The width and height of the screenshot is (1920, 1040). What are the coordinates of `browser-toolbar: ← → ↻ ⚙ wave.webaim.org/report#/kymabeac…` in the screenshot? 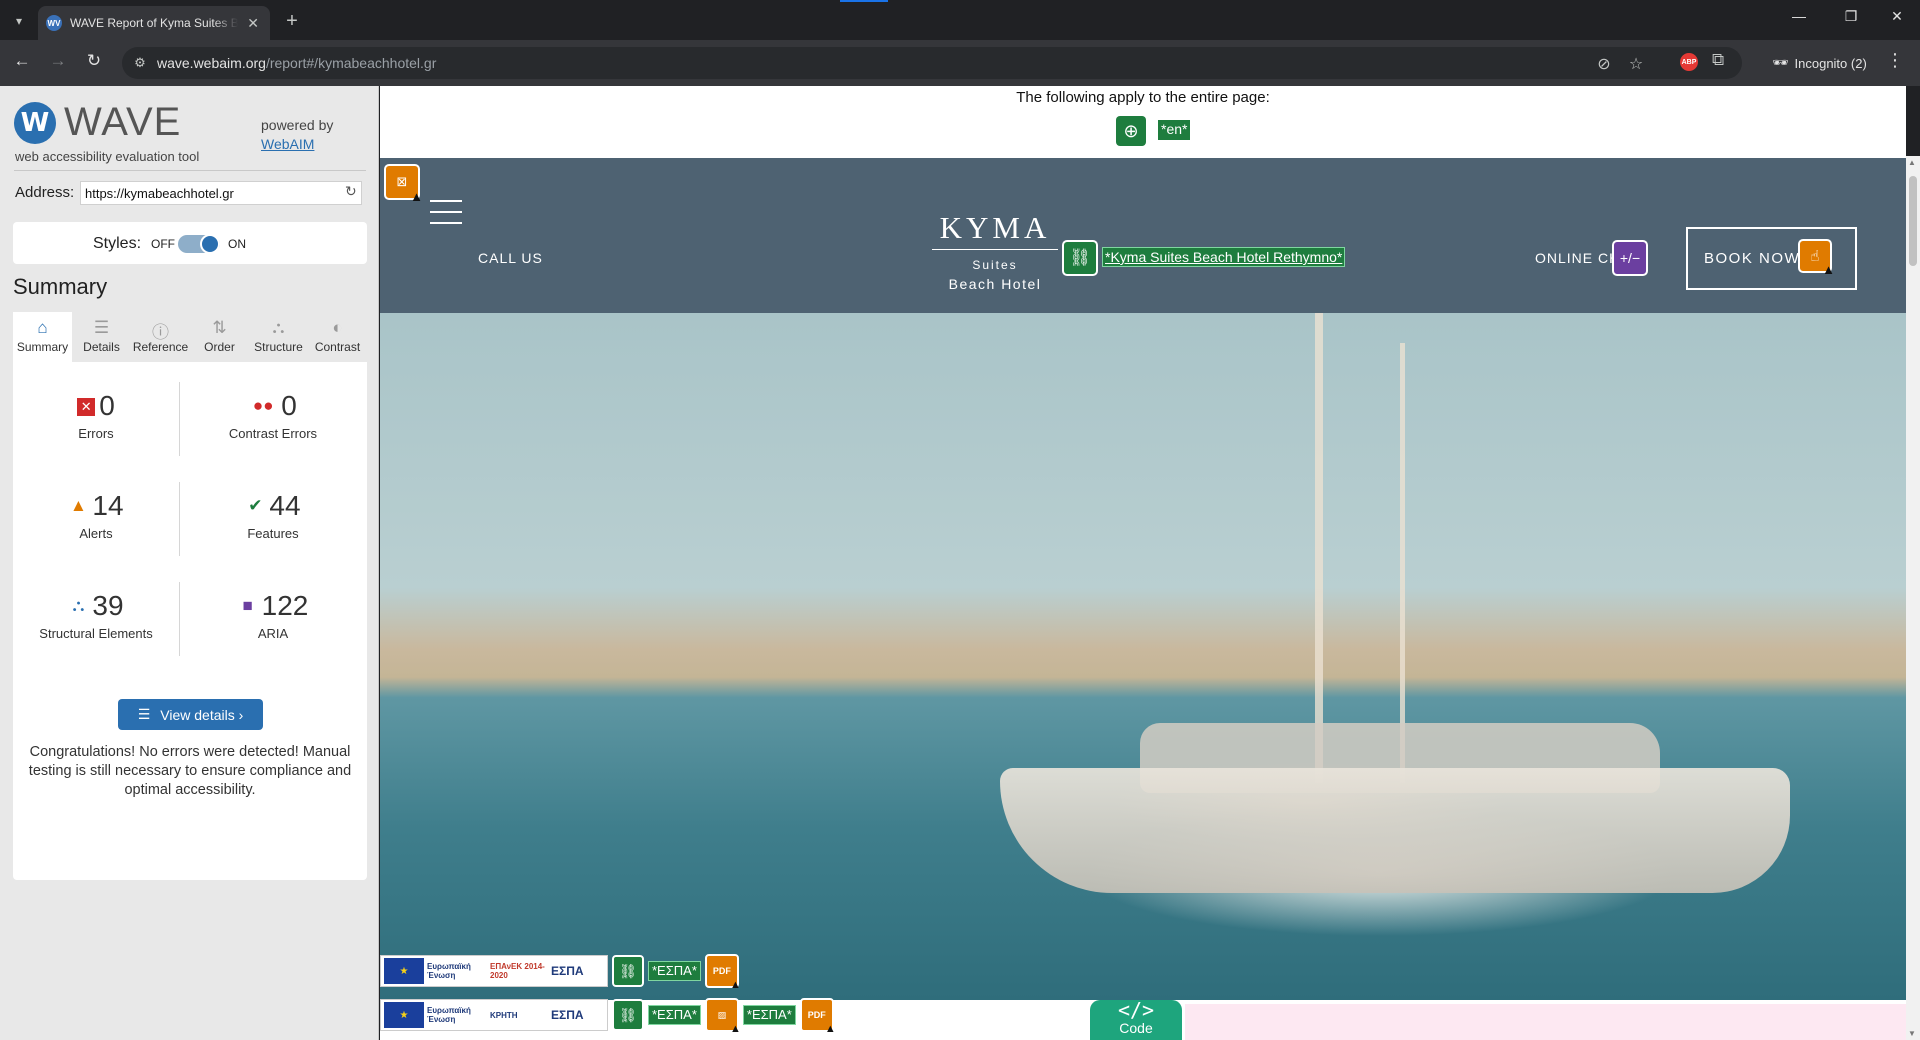 It's located at (960, 63).